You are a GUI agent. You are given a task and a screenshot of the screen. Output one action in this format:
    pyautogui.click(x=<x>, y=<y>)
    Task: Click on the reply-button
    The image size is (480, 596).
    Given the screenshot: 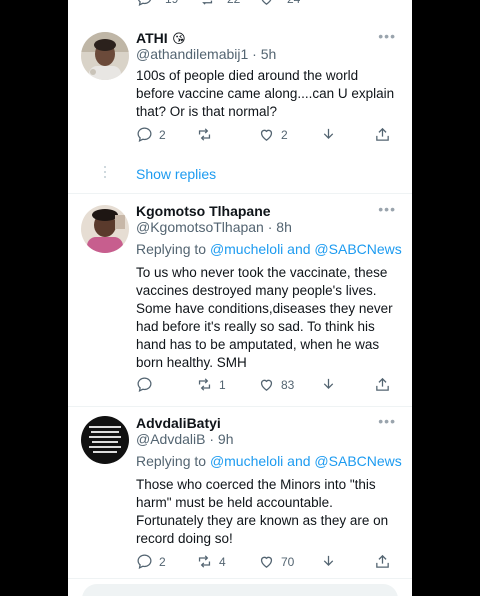 What is the action you would take?
    pyautogui.click(x=147, y=384)
    